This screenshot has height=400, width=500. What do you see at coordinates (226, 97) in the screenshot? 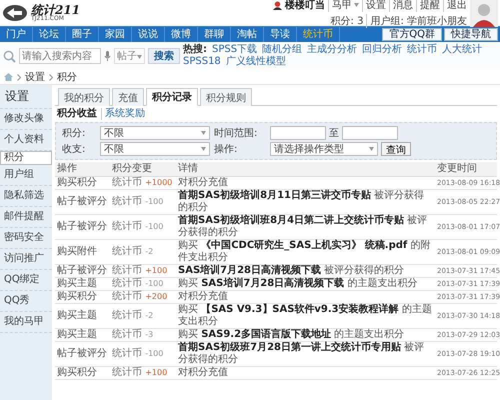
I see `tab: 积分规则` at bounding box center [226, 97].